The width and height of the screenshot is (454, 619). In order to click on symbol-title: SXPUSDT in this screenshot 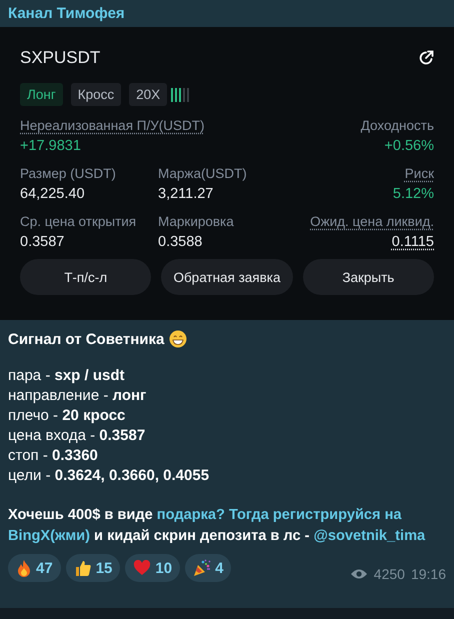, I will do `click(60, 58)`.